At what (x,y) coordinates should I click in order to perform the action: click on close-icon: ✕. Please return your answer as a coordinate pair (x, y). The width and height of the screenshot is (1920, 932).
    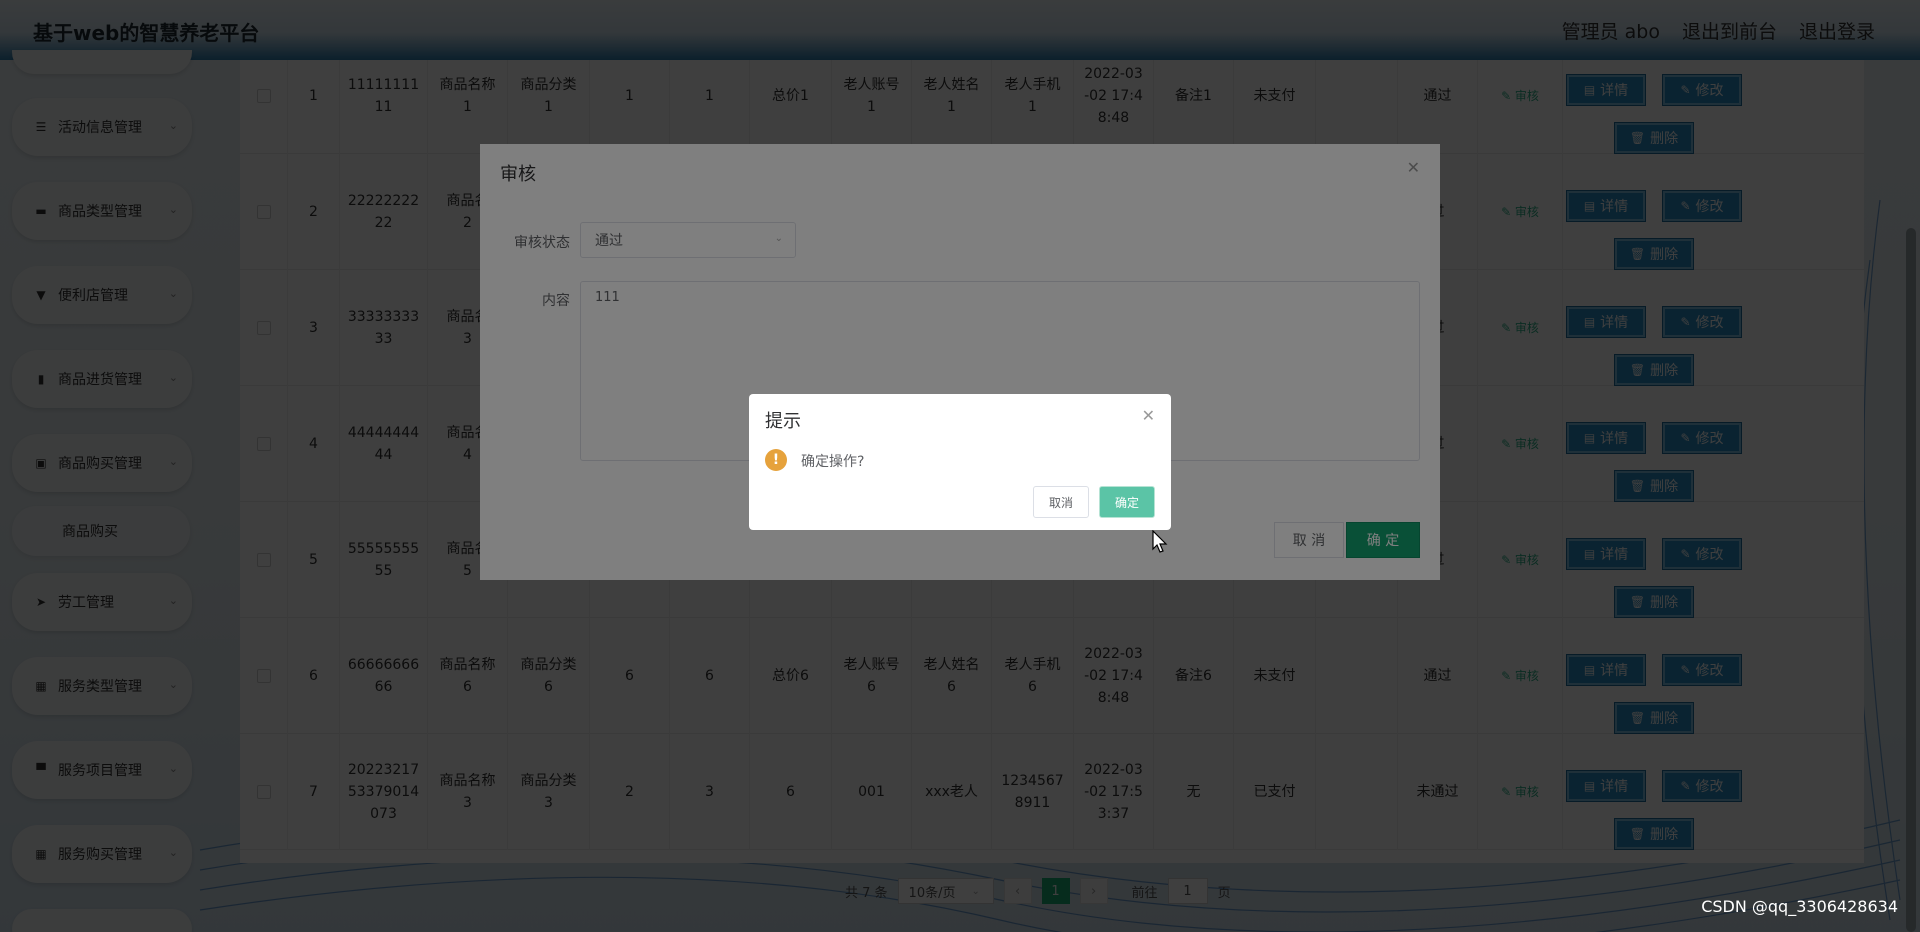
    Looking at the image, I should click on (1148, 415).